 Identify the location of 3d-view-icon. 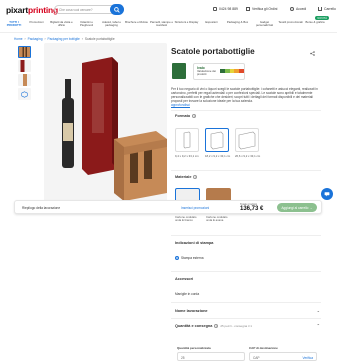
(24, 94).